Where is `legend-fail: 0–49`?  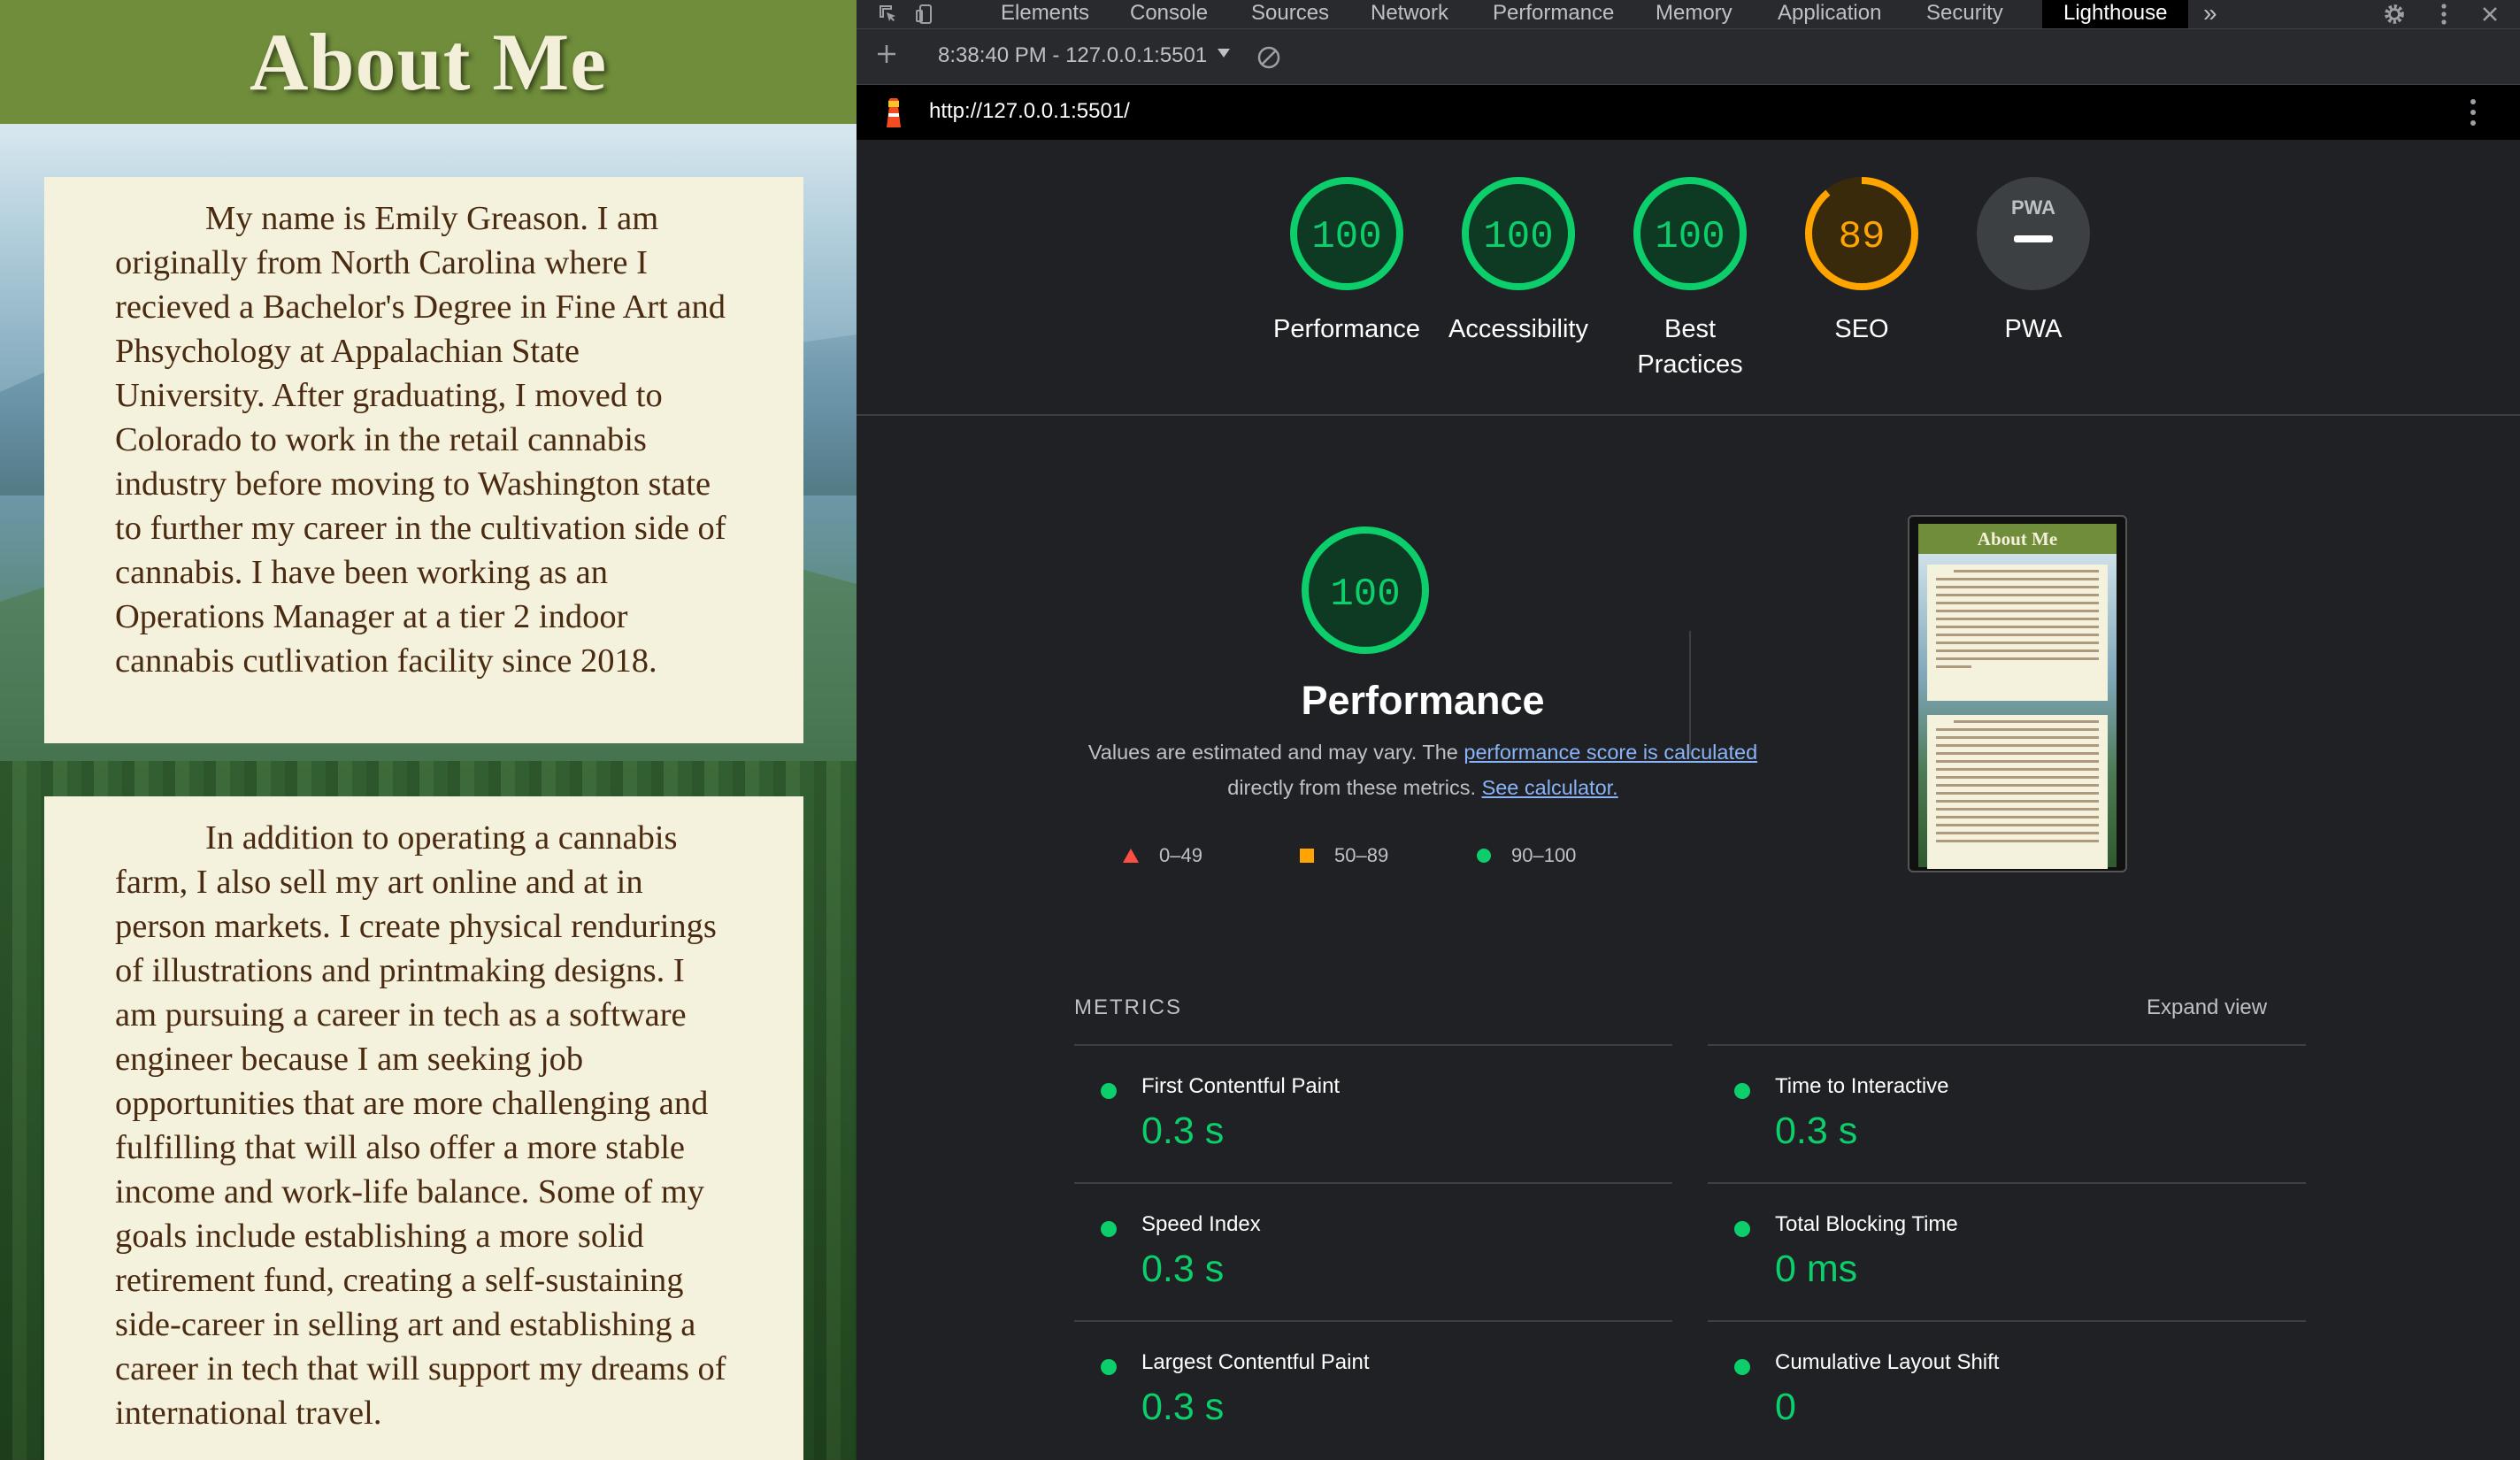
legend-fail: 0–49 is located at coordinates (1162, 856).